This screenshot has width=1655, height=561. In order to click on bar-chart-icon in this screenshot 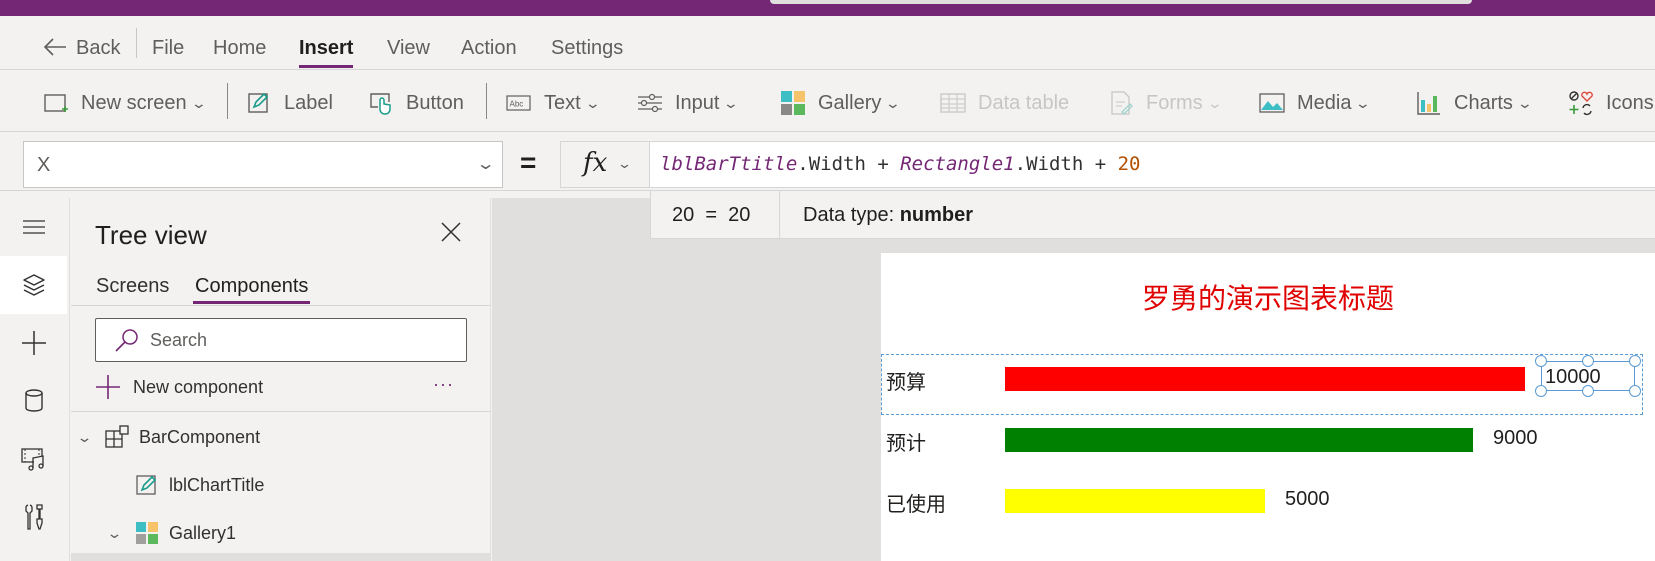, I will do `click(1429, 103)`.